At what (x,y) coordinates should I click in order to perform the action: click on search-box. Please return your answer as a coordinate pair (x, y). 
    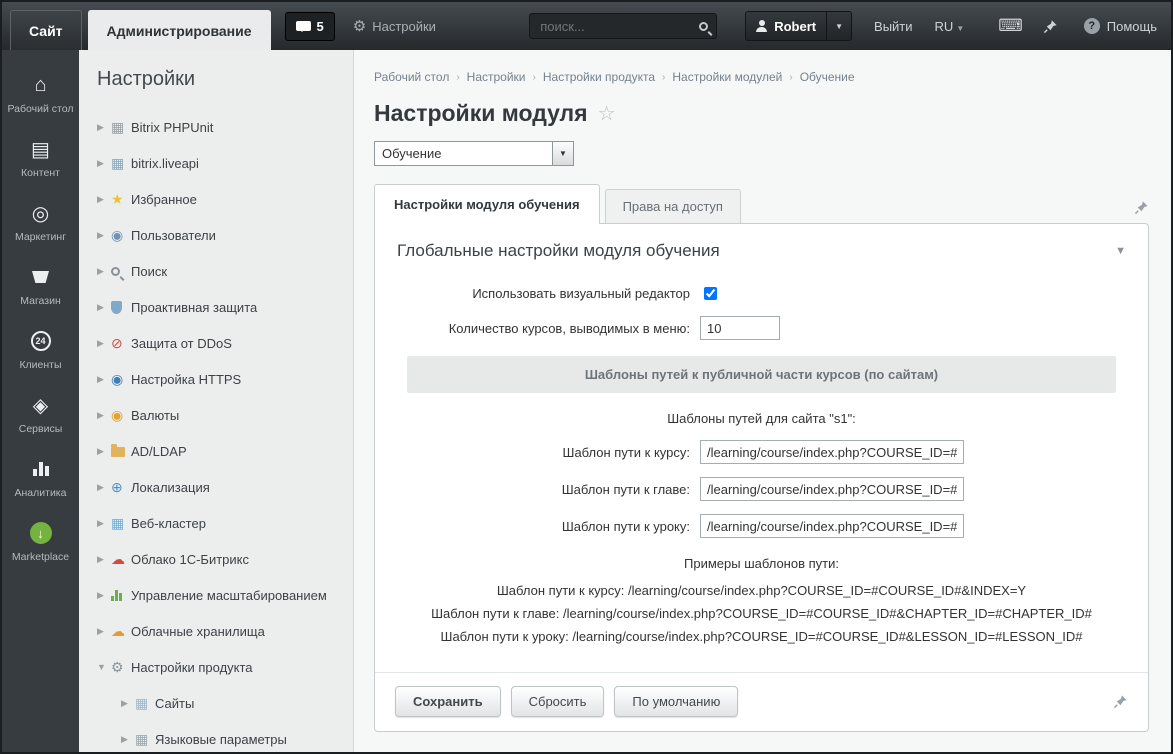
    Looking at the image, I should click on (623, 26).